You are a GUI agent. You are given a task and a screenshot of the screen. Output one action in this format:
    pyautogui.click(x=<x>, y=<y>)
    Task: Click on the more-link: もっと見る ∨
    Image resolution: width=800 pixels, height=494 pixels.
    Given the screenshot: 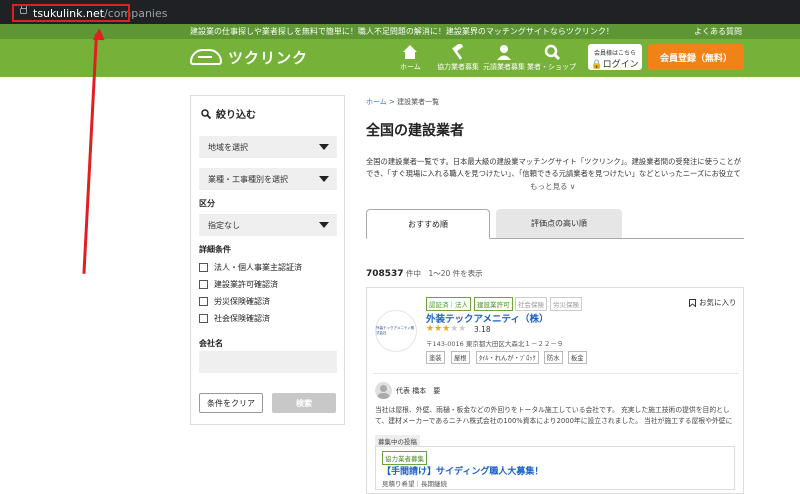 What is the action you would take?
    pyautogui.click(x=552, y=186)
    